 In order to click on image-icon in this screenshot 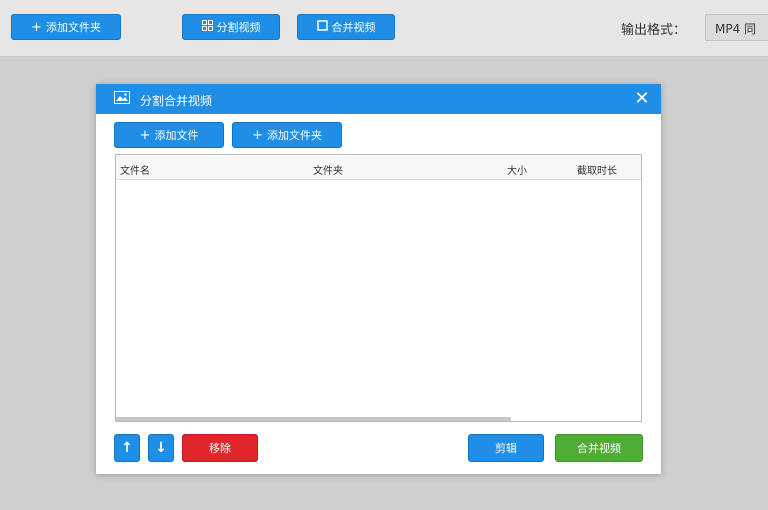, I will do `click(122, 97)`.